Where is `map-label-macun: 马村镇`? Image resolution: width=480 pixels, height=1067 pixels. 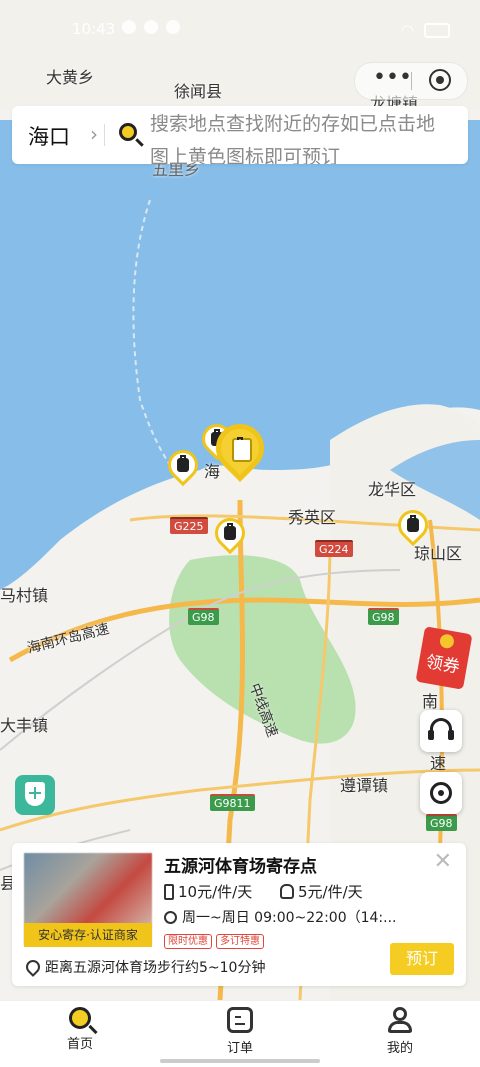
map-label-macun: 马村镇 is located at coordinates (24, 595).